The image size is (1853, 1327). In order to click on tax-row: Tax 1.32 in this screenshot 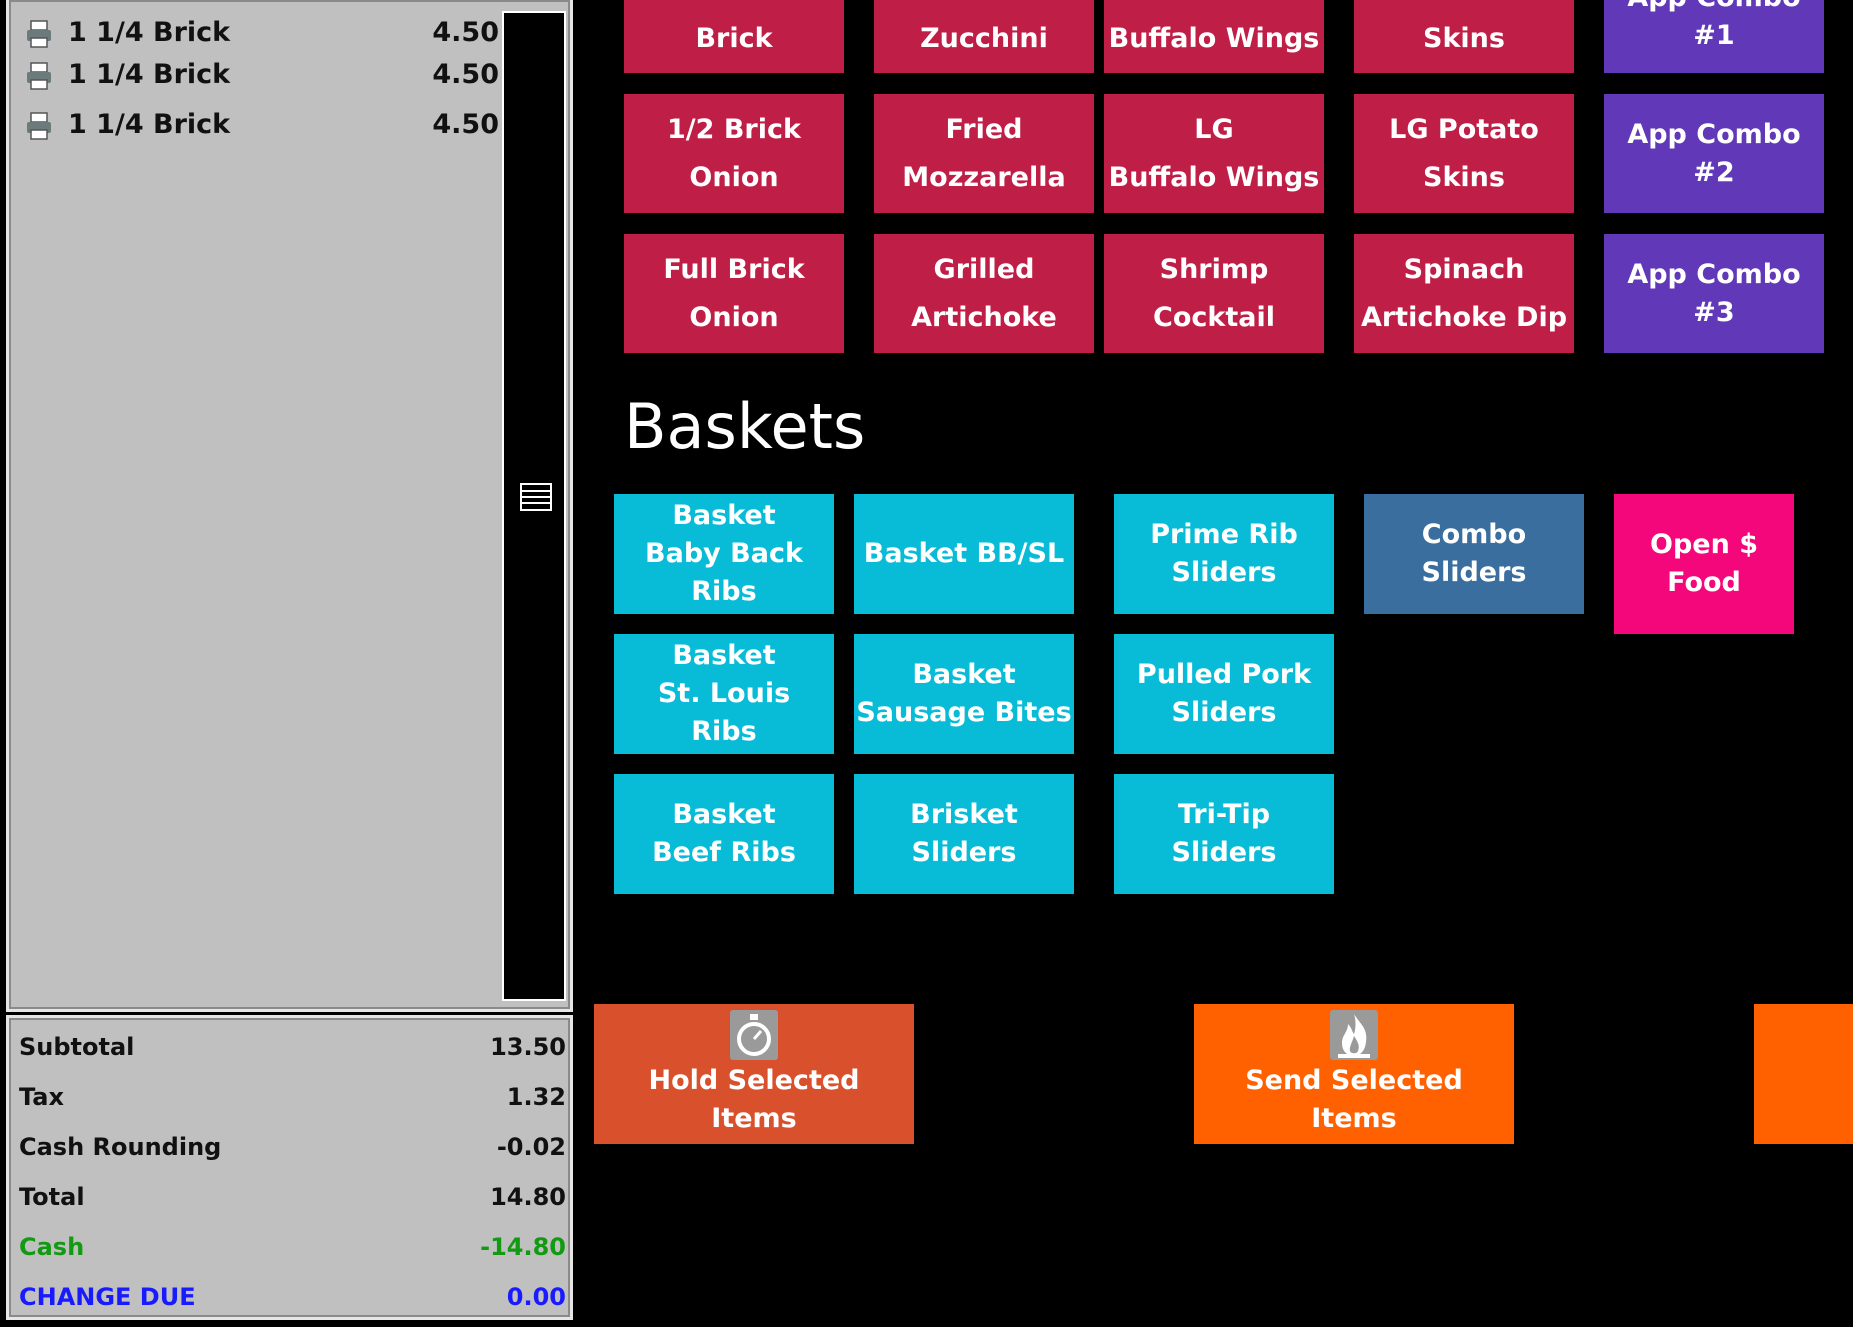, I will do `click(292, 1097)`.